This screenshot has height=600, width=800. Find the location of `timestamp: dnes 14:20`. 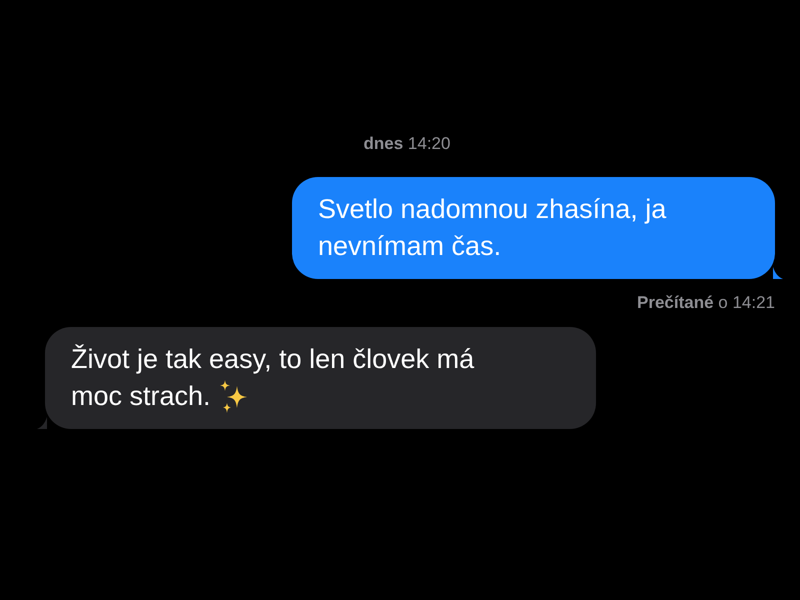

timestamp: dnes 14:20 is located at coordinates (407, 144).